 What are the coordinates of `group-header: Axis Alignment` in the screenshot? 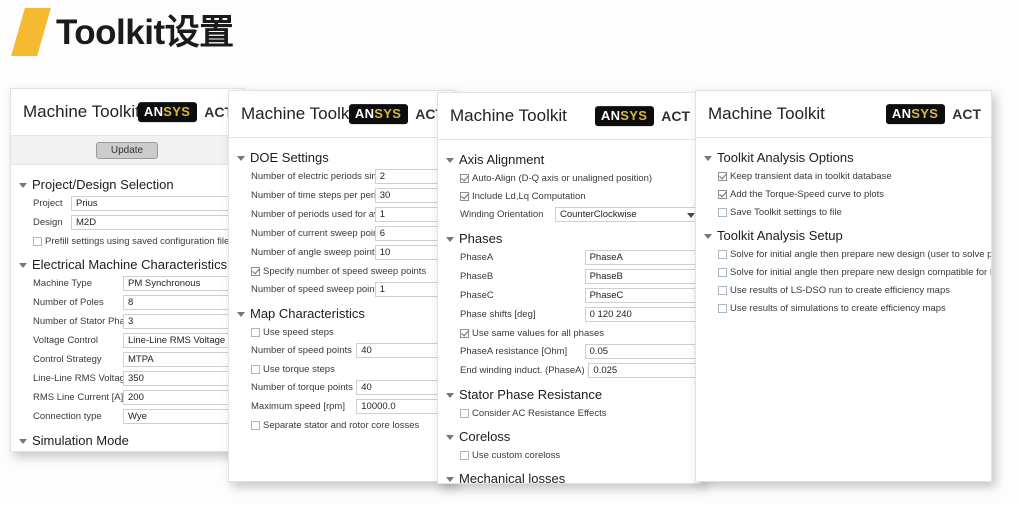 It's located at (569, 159).